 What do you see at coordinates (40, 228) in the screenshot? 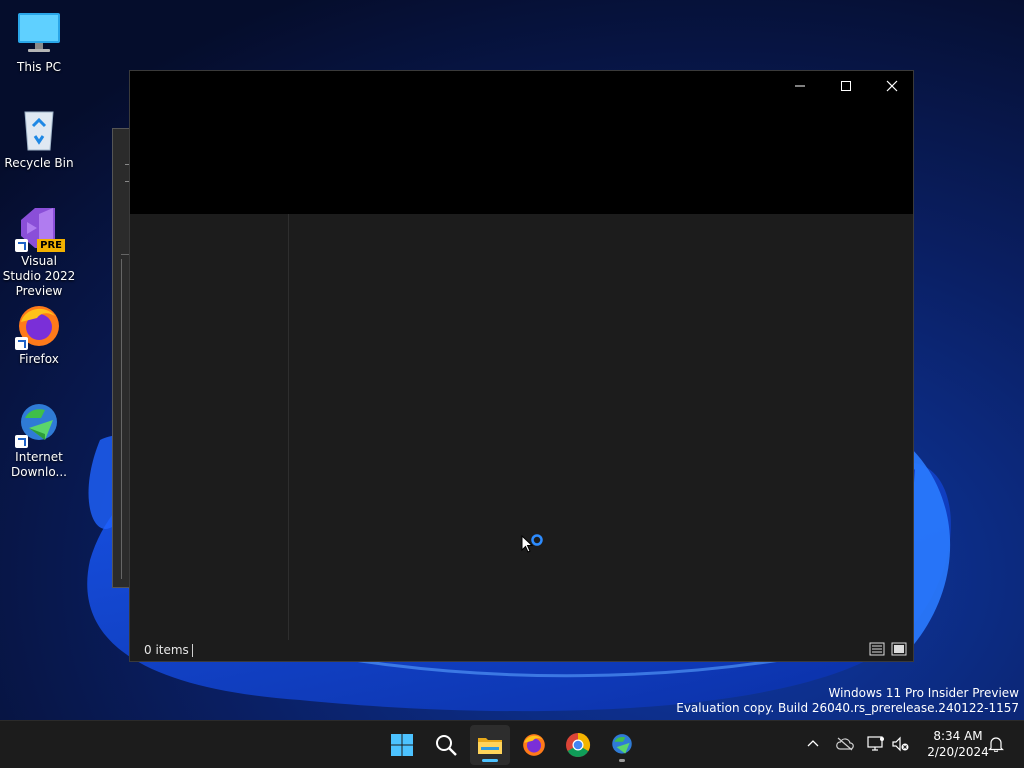
I see `visual-studio-icon: PRE` at bounding box center [40, 228].